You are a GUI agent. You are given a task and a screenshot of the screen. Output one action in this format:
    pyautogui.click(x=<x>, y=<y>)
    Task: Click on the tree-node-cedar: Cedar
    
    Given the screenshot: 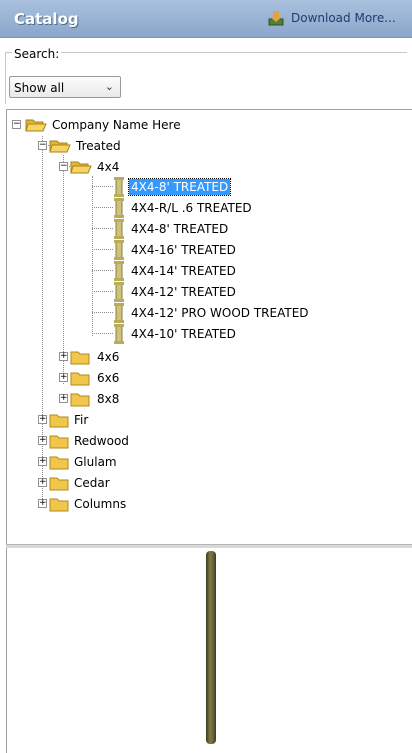 What is the action you would take?
    pyautogui.click(x=80, y=482)
    